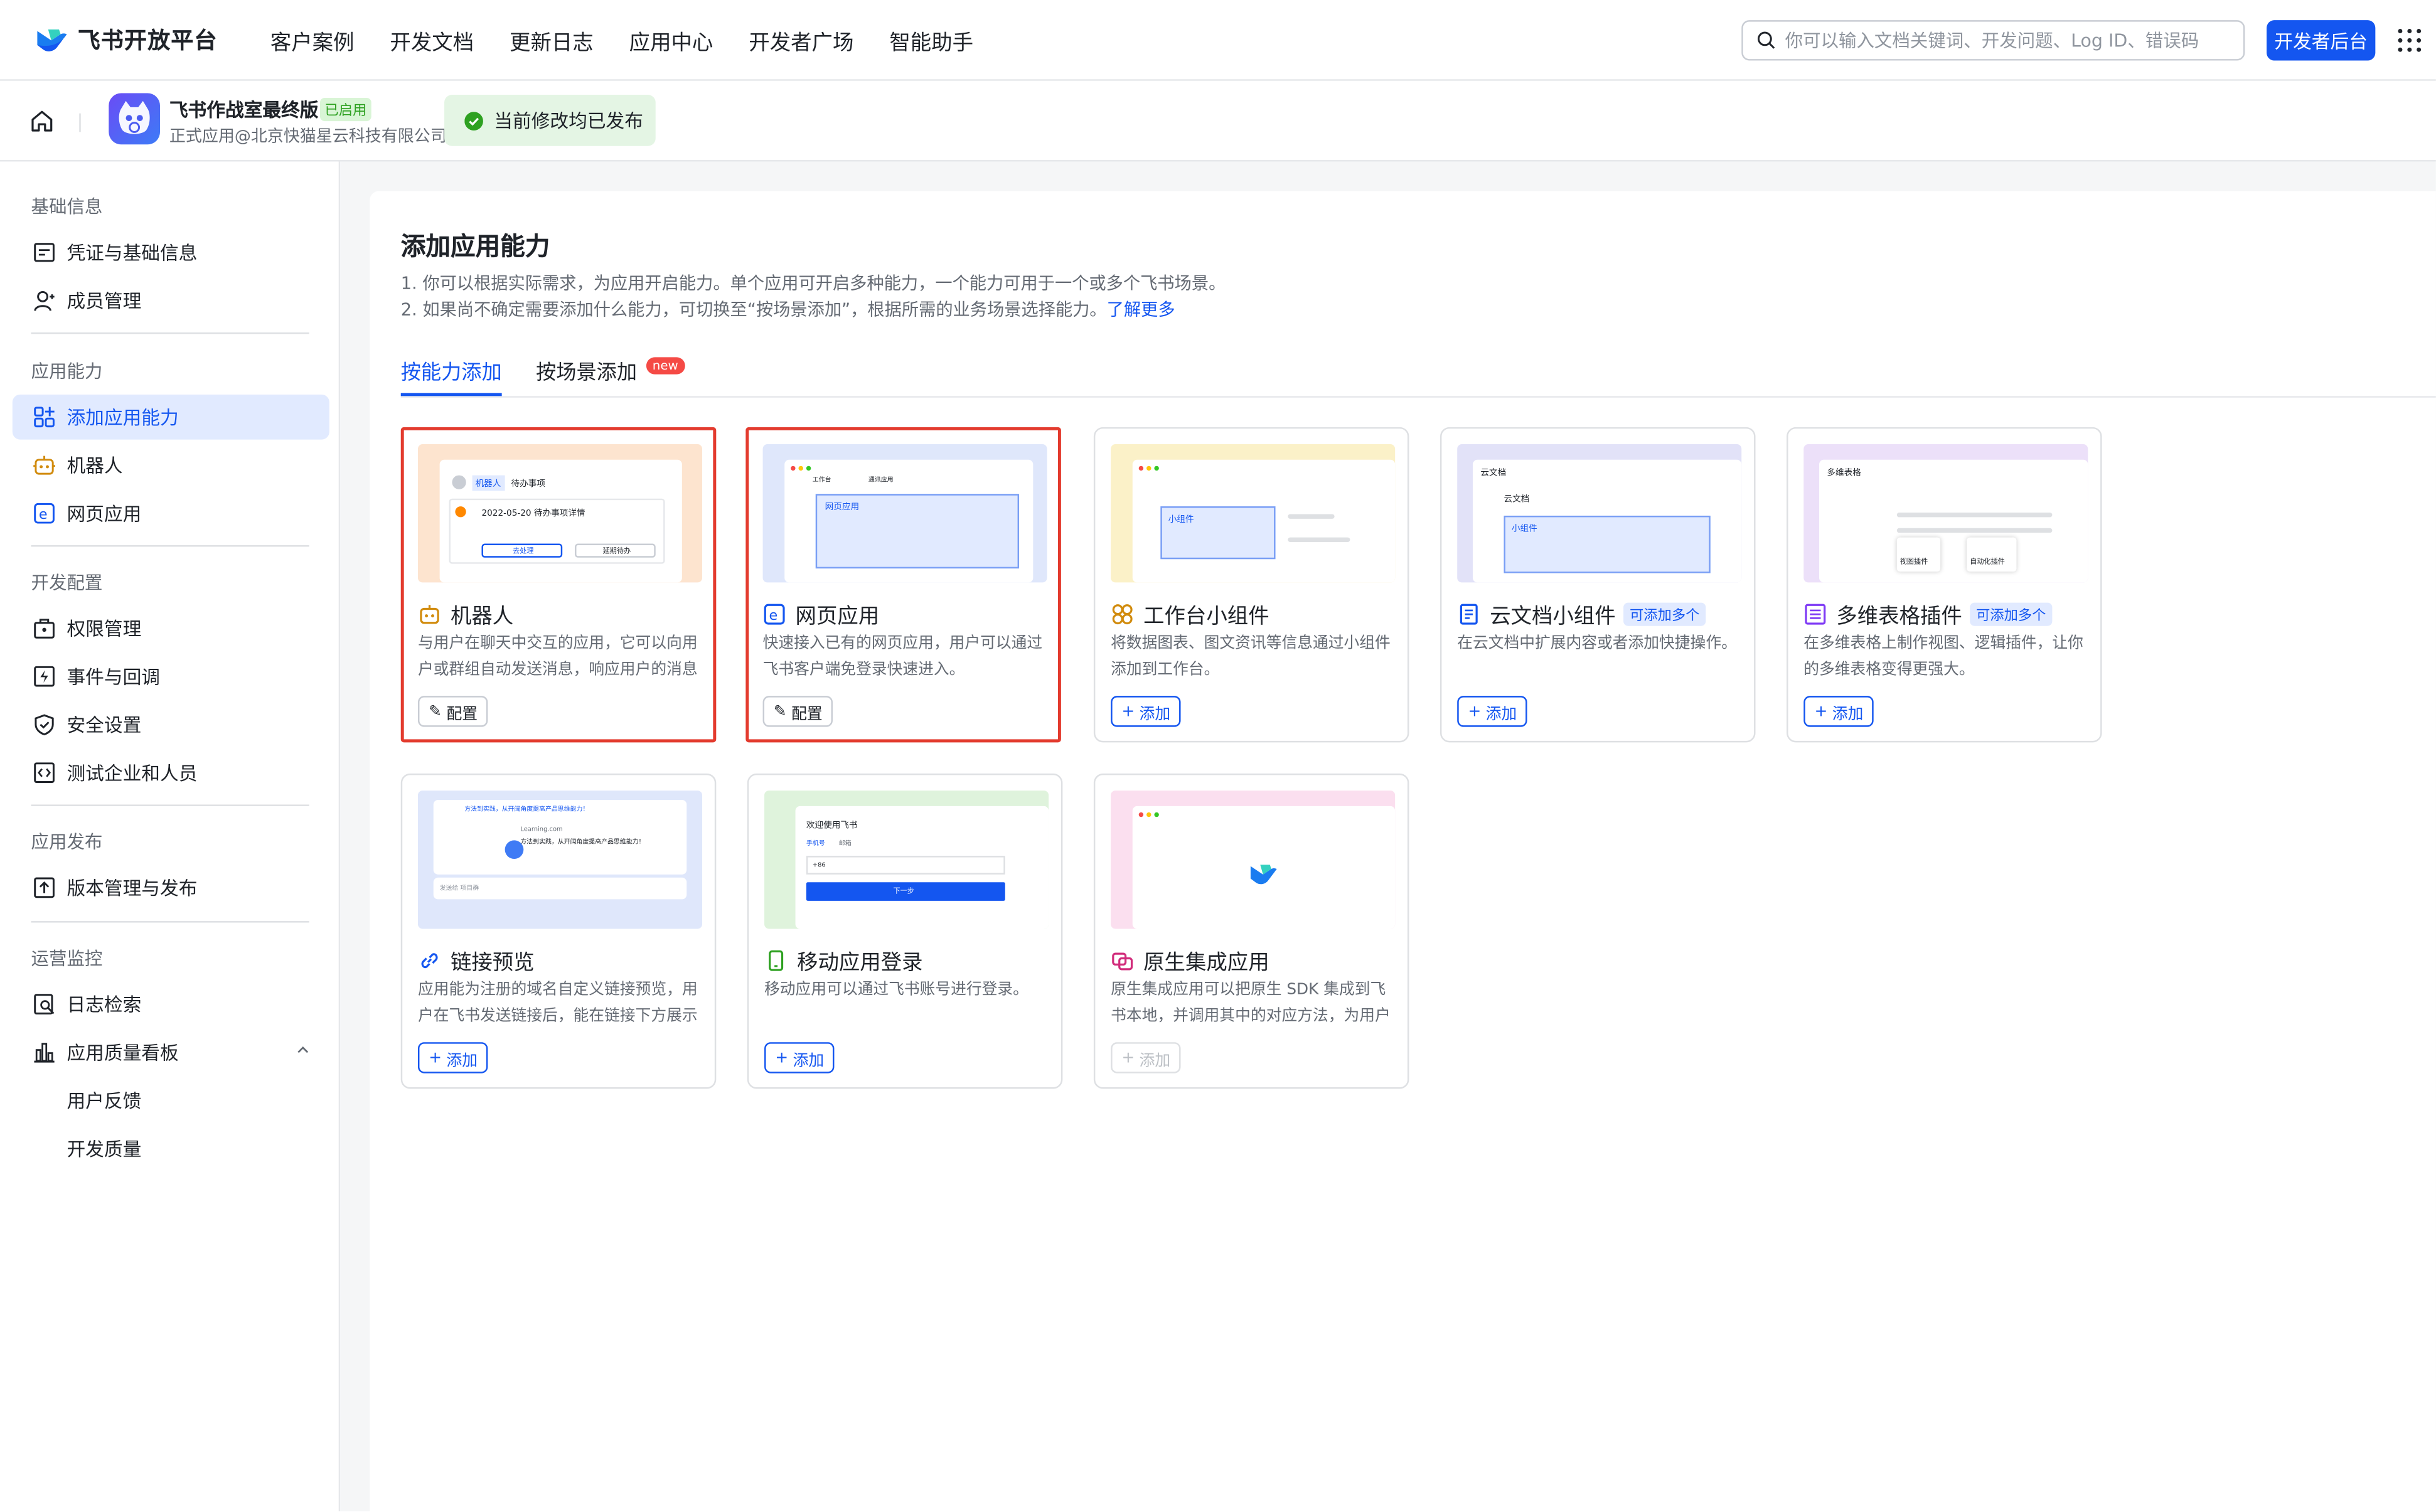 Image resolution: width=2436 pixels, height=1512 pixels. What do you see at coordinates (1766, 40) in the screenshot?
I see `search-icon` at bounding box center [1766, 40].